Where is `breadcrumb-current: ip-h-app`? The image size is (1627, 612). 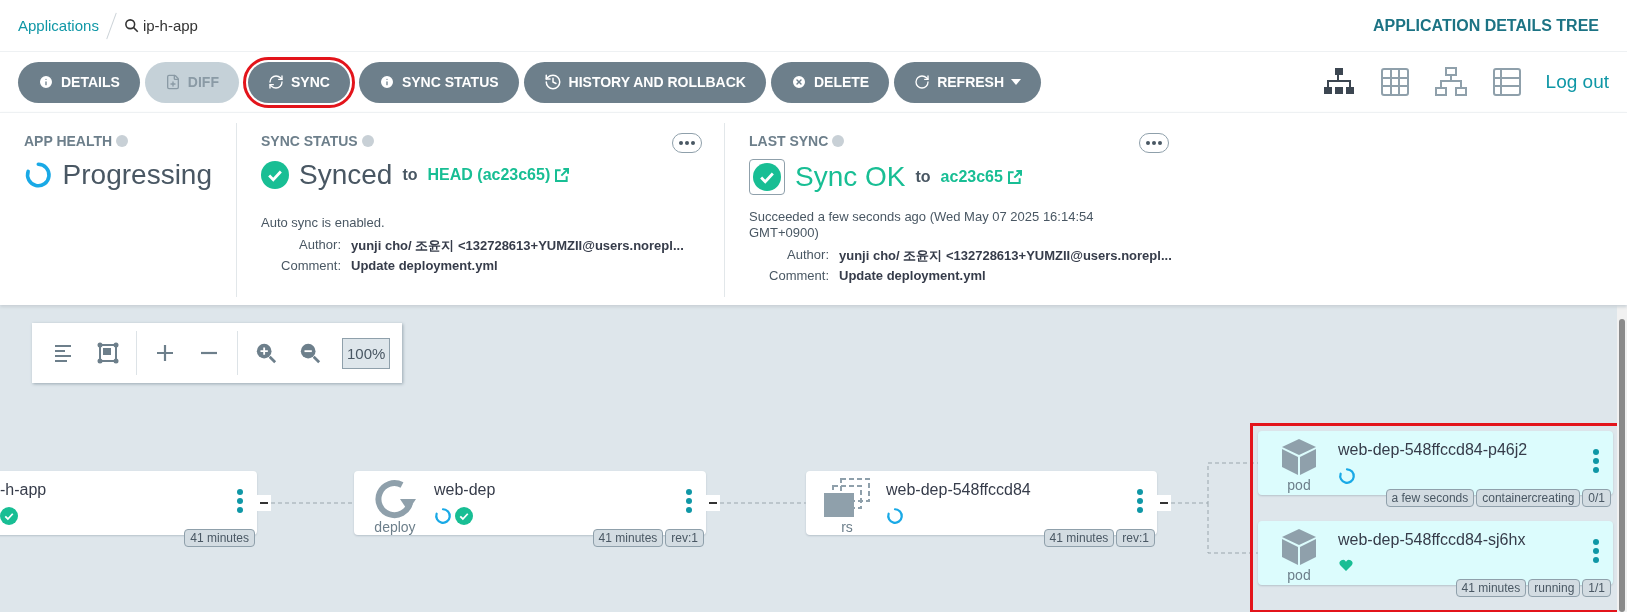 breadcrumb-current: ip-h-app is located at coordinates (160, 25).